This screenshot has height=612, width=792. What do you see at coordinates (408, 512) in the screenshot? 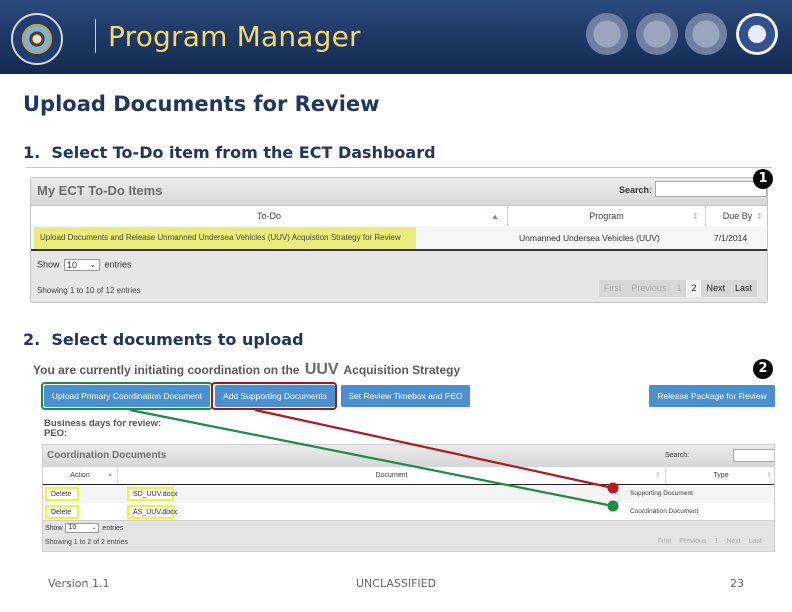
I see `table-row: Delete AS_UUV.docx Coordination Document` at bounding box center [408, 512].